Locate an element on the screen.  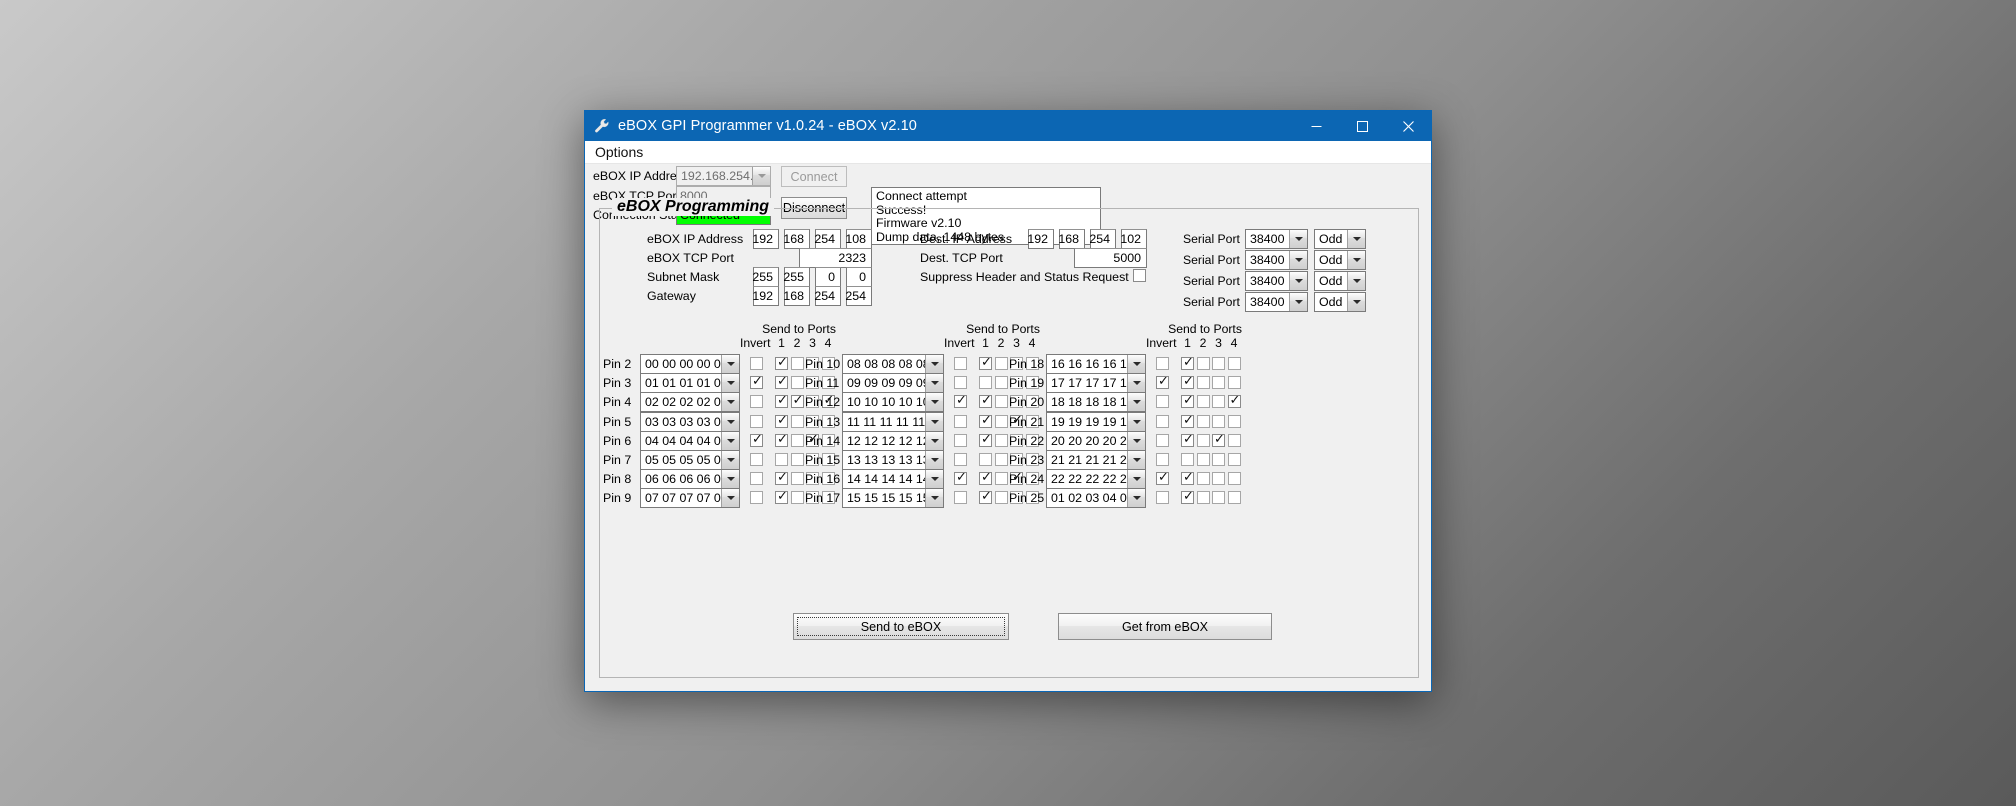
pin-data-combo-pin-18: 16 16 16 16 16 16 1 is located at coordinates (1096, 364).